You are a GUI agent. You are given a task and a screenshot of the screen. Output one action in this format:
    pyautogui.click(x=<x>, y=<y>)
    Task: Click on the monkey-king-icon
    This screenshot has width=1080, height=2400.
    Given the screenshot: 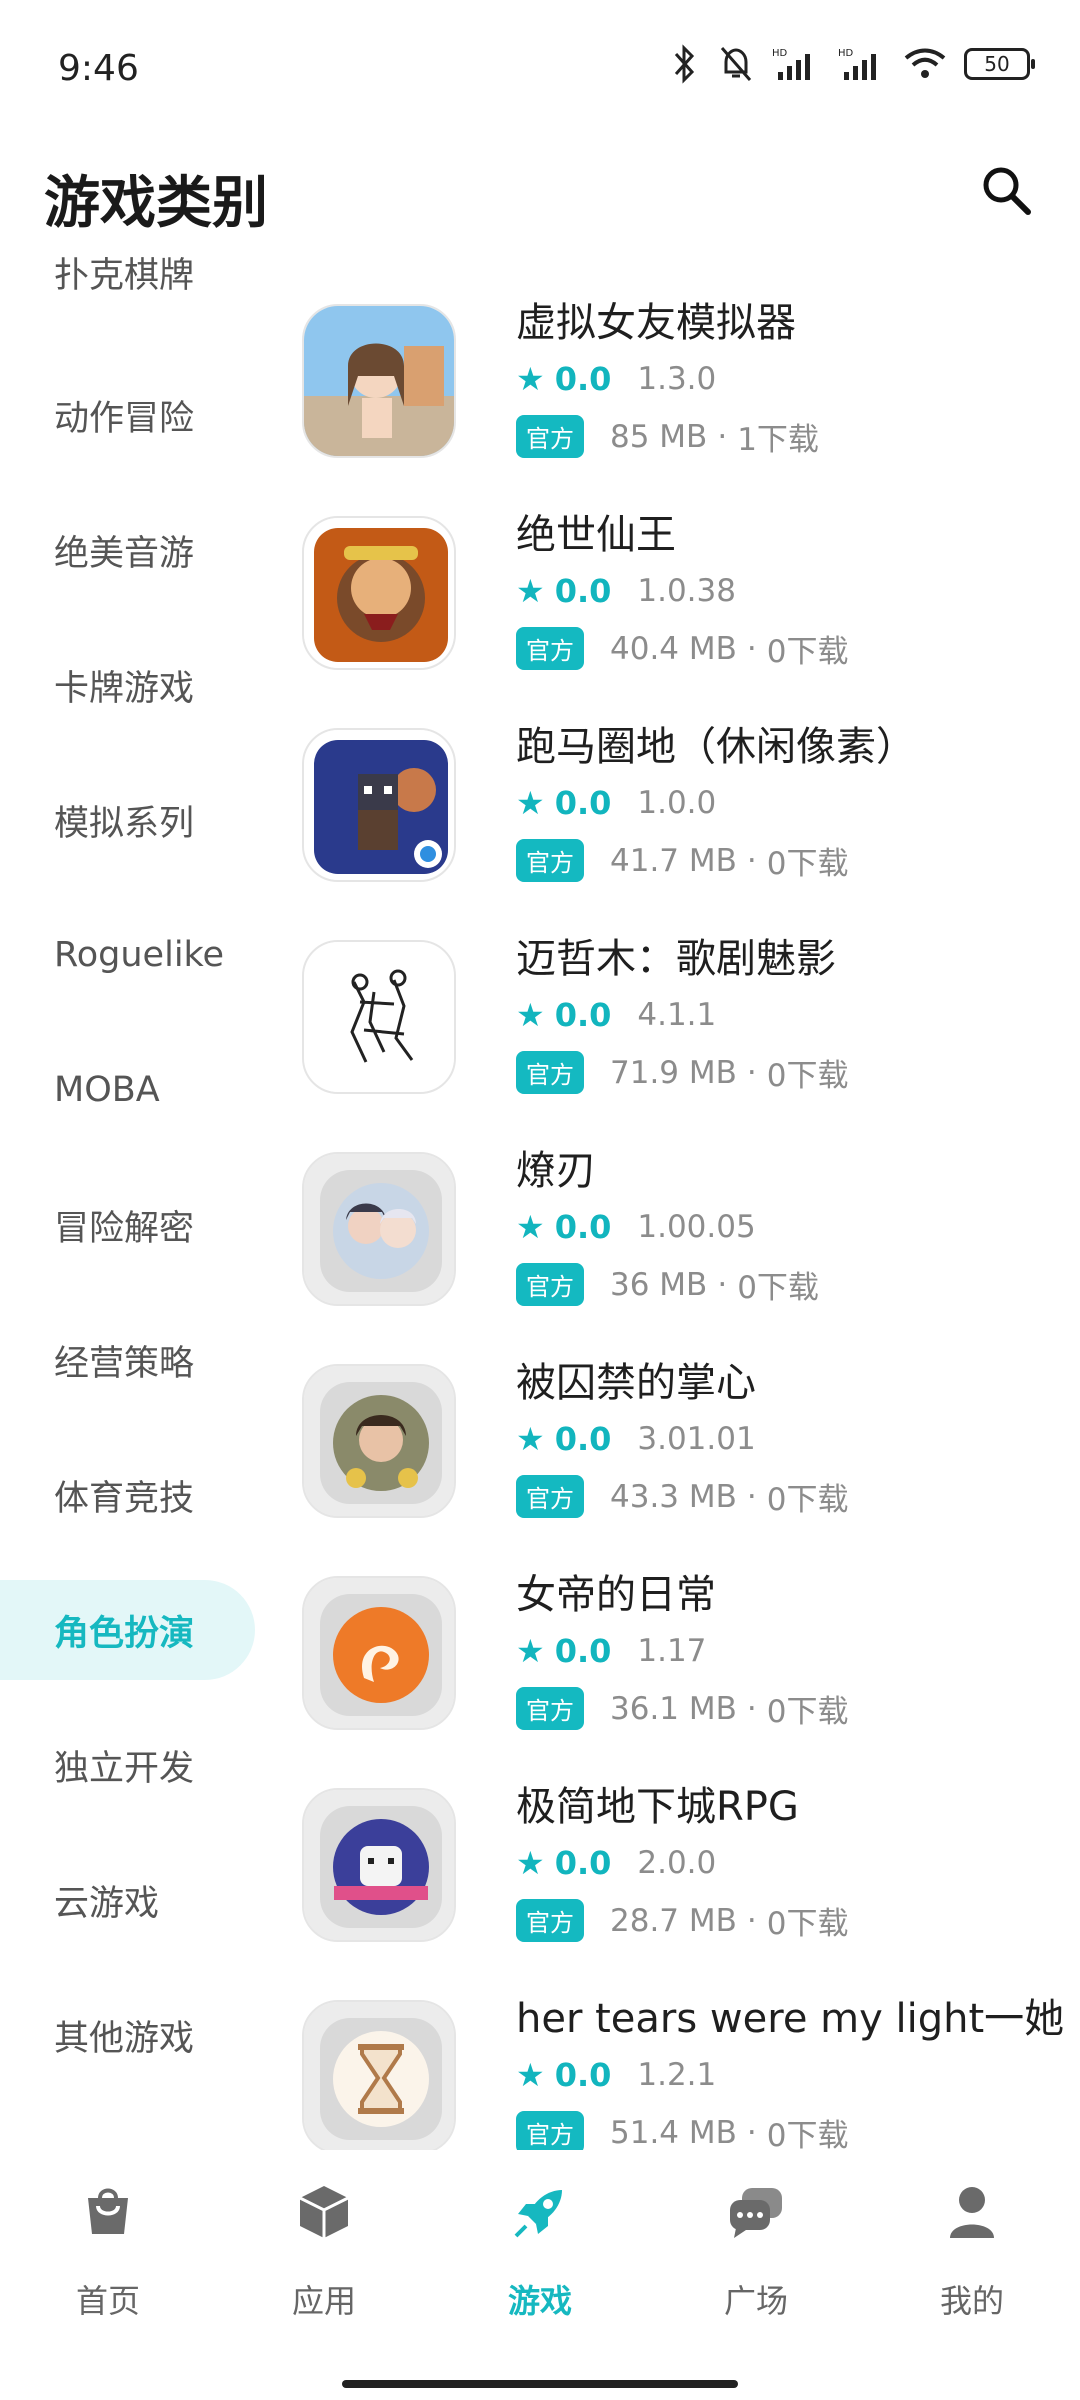 What is the action you would take?
    pyautogui.click(x=379, y=593)
    